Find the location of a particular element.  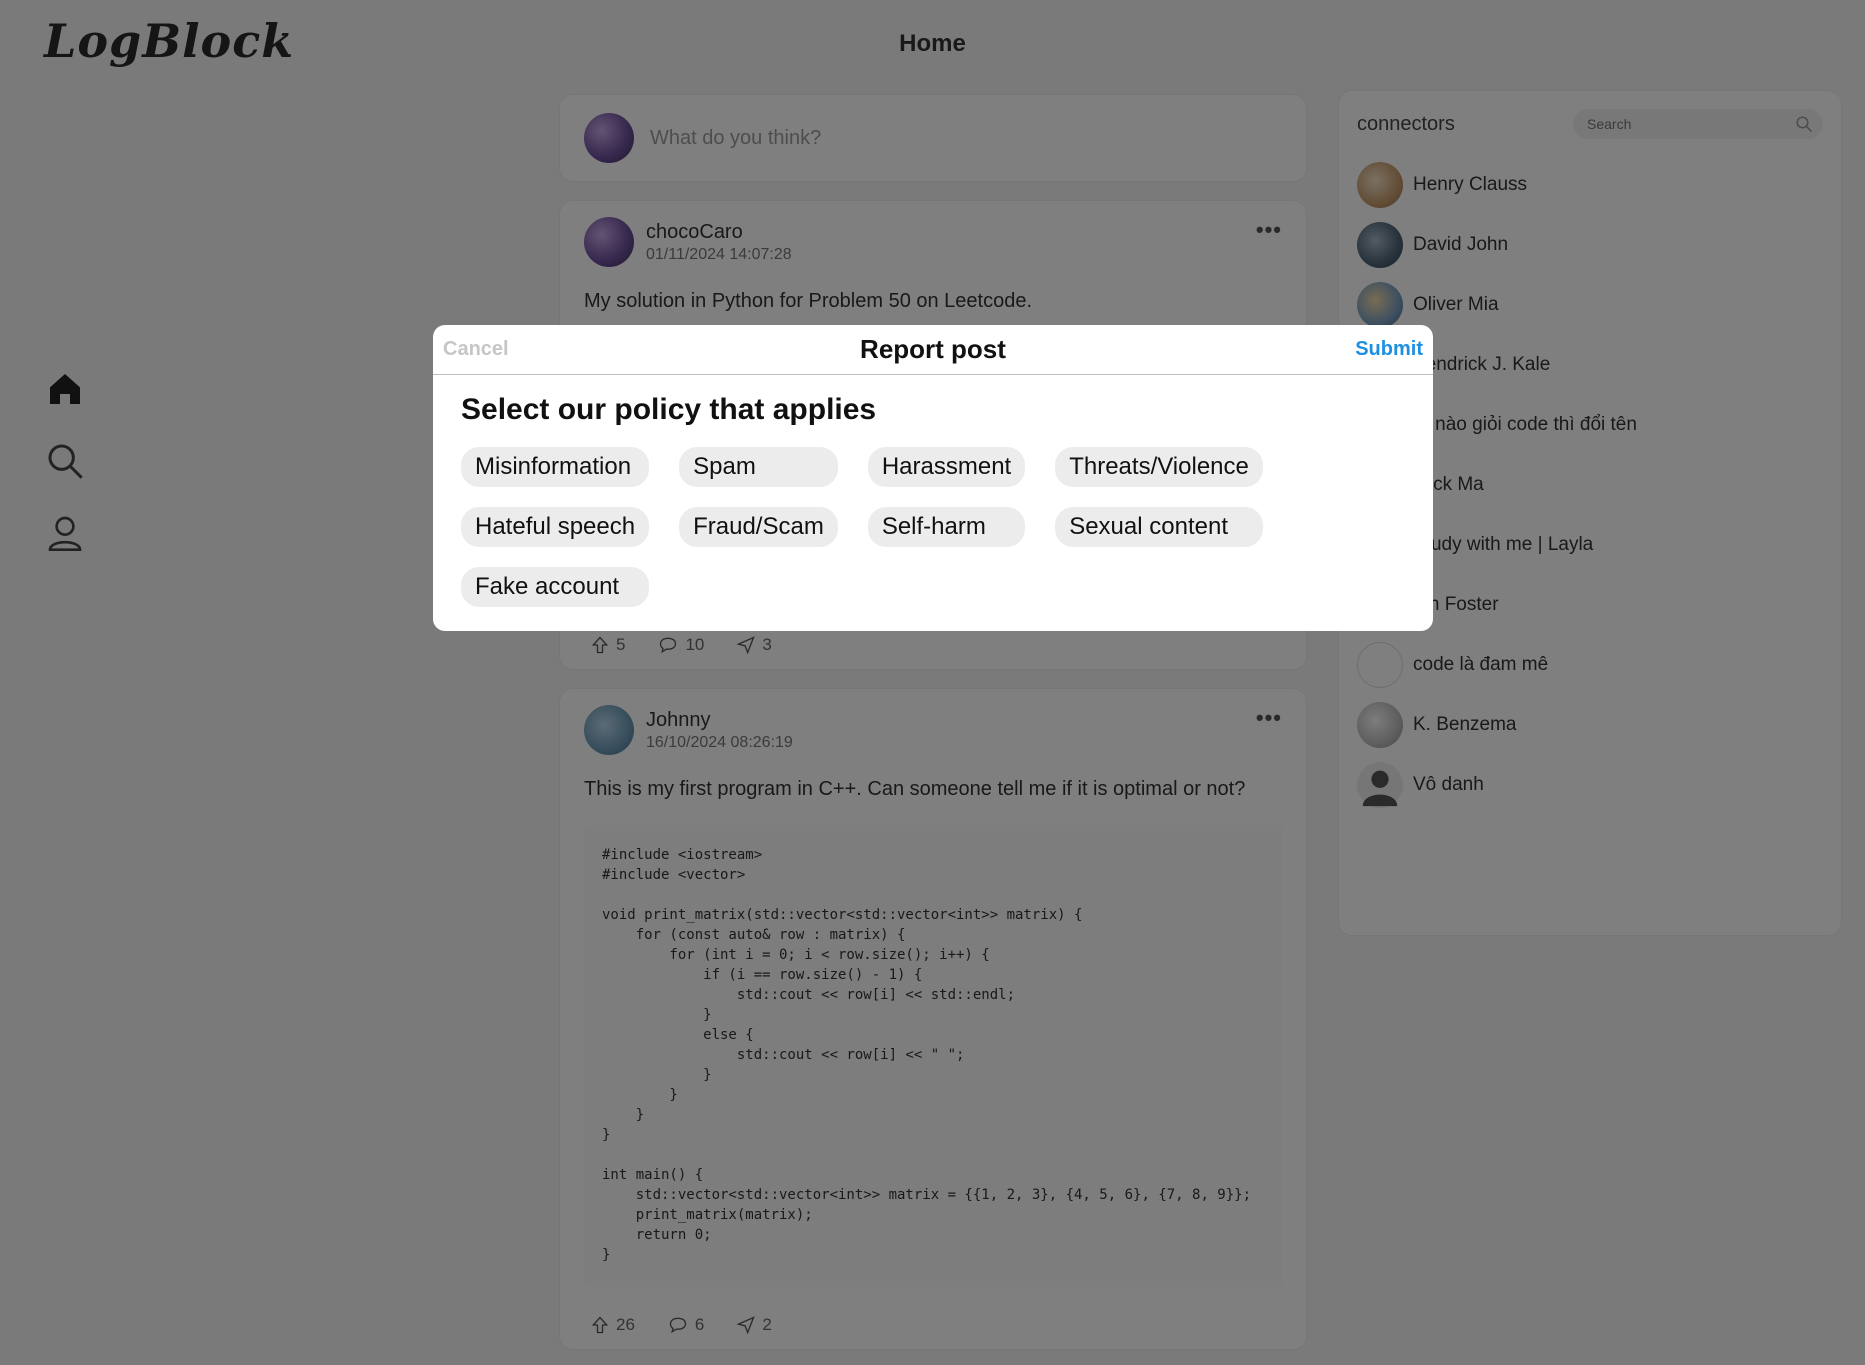

policy-option-fake-account: Fake account is located at coordinates (555, 587).